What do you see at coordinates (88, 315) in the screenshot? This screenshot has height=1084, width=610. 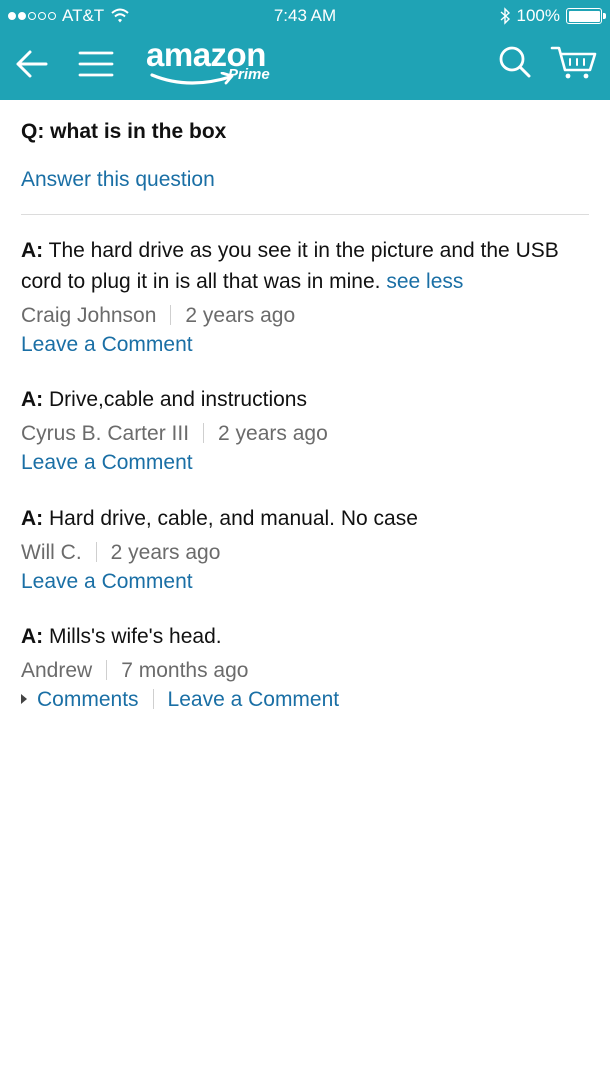 I see `answer-author: Craig Johnson` at bounding box center [88, 315].